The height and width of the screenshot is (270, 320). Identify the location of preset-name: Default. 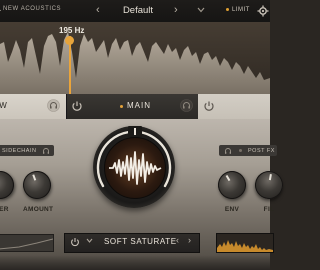
(138, 10).